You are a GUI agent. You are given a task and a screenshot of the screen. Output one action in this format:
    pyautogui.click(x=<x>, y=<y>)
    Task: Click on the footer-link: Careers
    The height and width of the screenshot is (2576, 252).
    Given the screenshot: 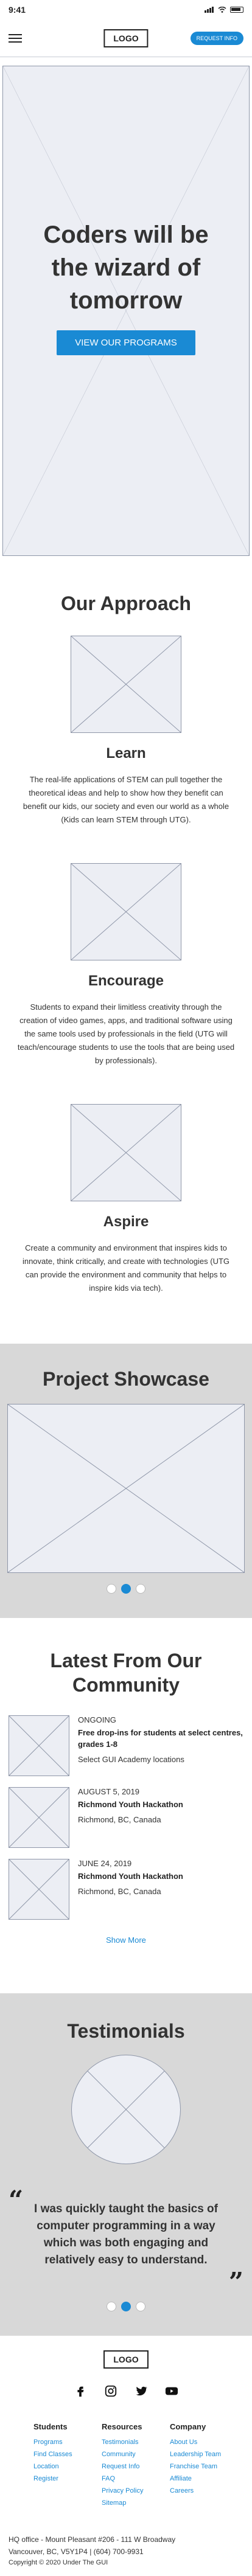 What is the action you would take?
    pyautogui.click(x=198, y=2491)
    